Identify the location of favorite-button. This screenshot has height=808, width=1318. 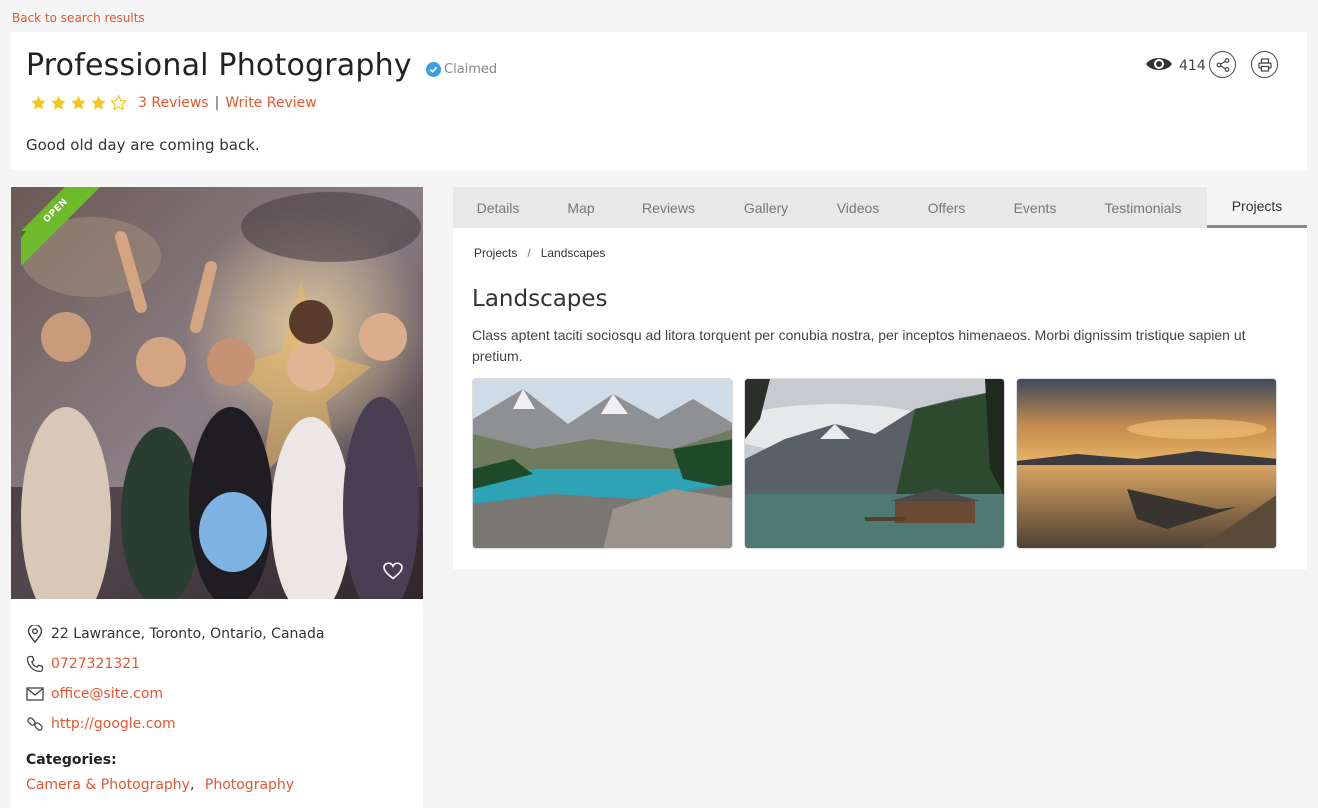
(393, 573).